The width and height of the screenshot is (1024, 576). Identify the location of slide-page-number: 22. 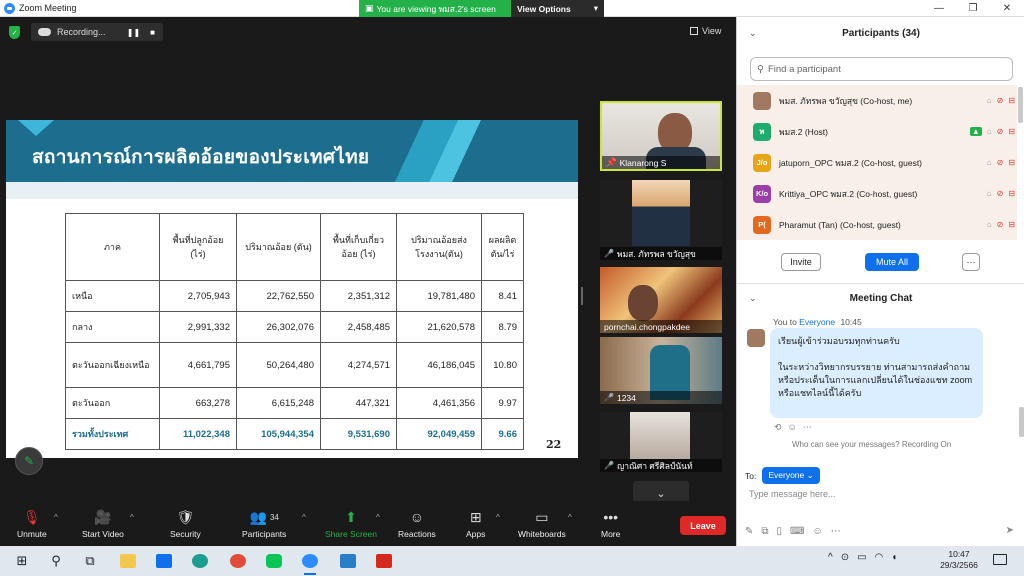
(554, 444).